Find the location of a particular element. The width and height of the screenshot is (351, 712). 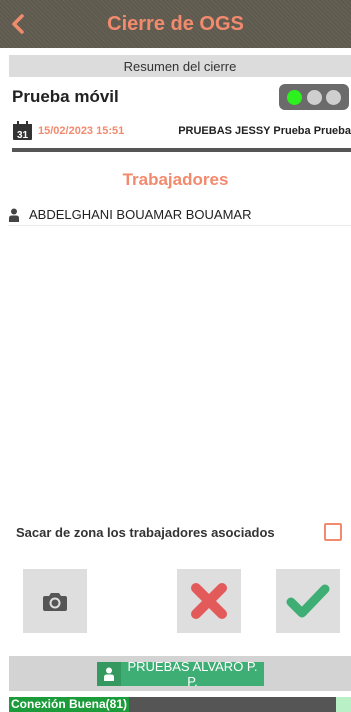

page-title: Cierre de OGS is located at coordinates (175, 23).